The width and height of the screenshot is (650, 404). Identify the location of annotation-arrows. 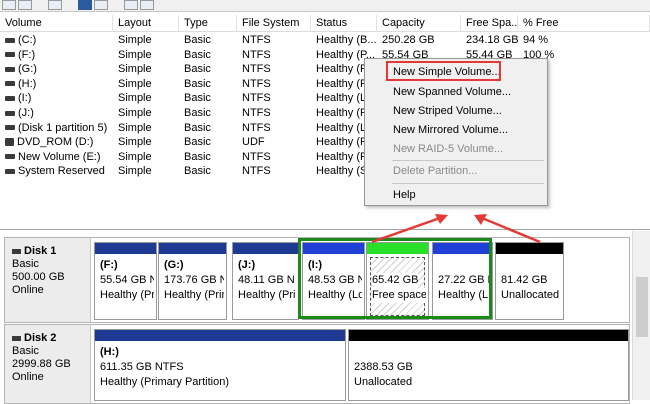
(456, 229).